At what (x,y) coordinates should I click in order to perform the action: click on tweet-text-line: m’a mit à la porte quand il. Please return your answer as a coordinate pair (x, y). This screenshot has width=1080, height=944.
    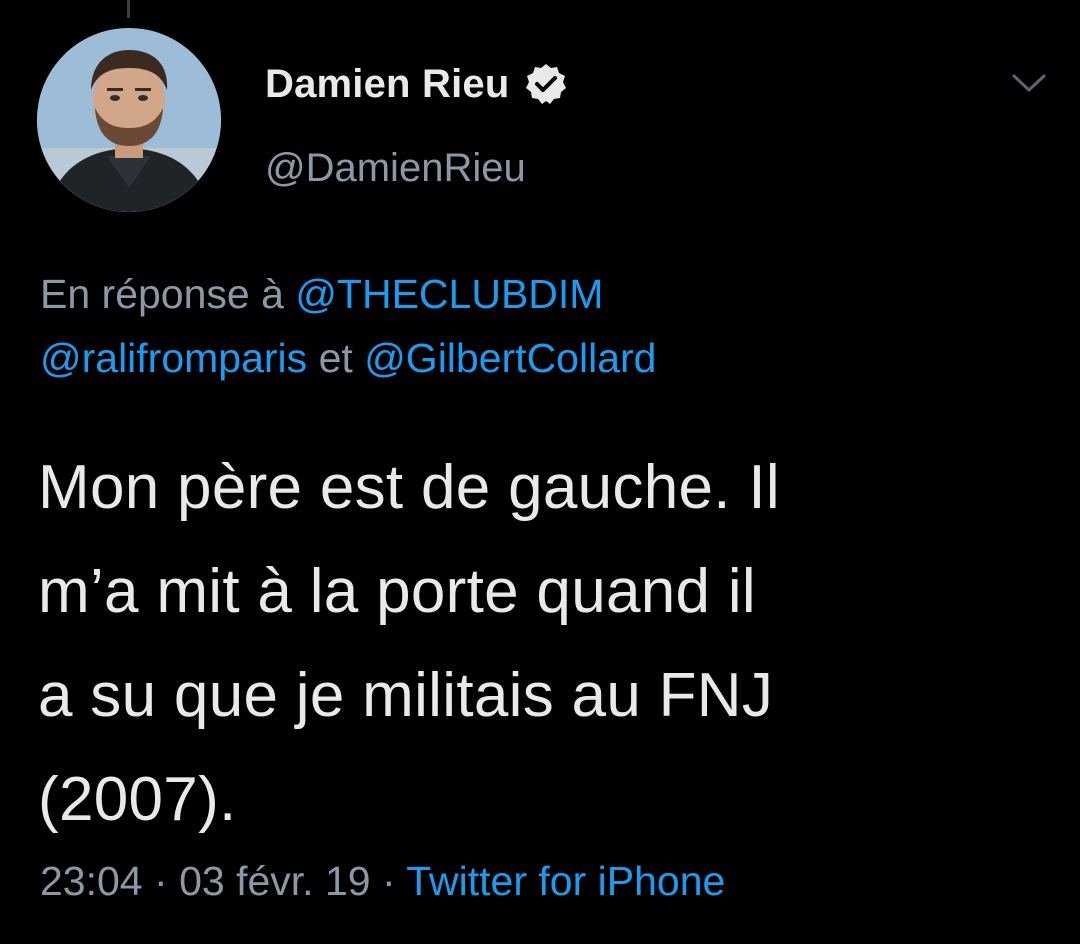
    Looking at the image, I should click on (397, 591).